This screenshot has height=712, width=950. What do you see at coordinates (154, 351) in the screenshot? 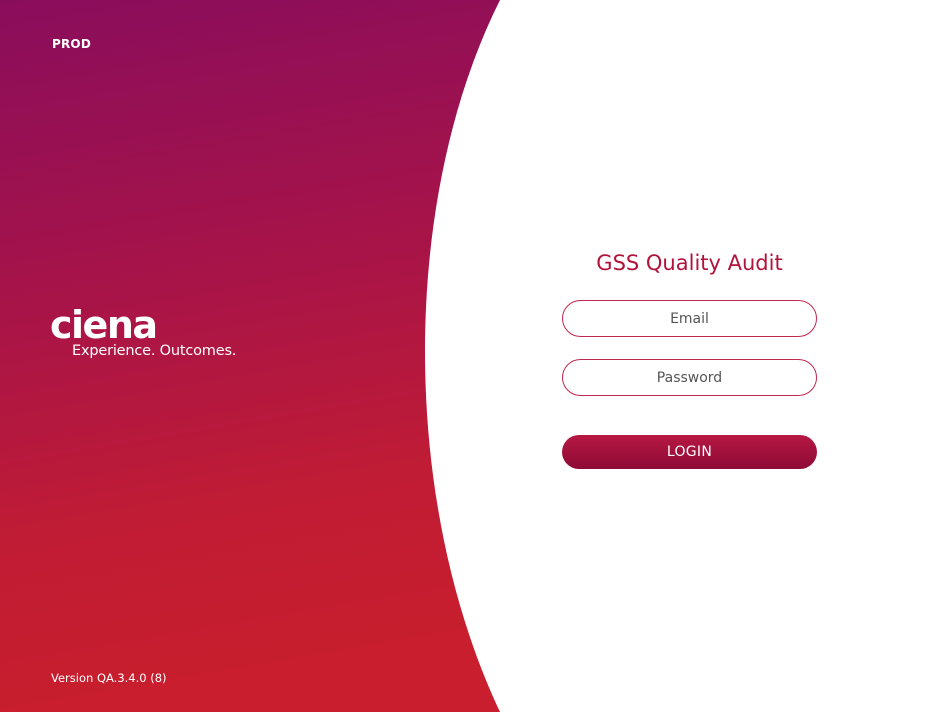
I see `logo-tagline: Experience. Outcomes.` at bounding box center [154, 351].